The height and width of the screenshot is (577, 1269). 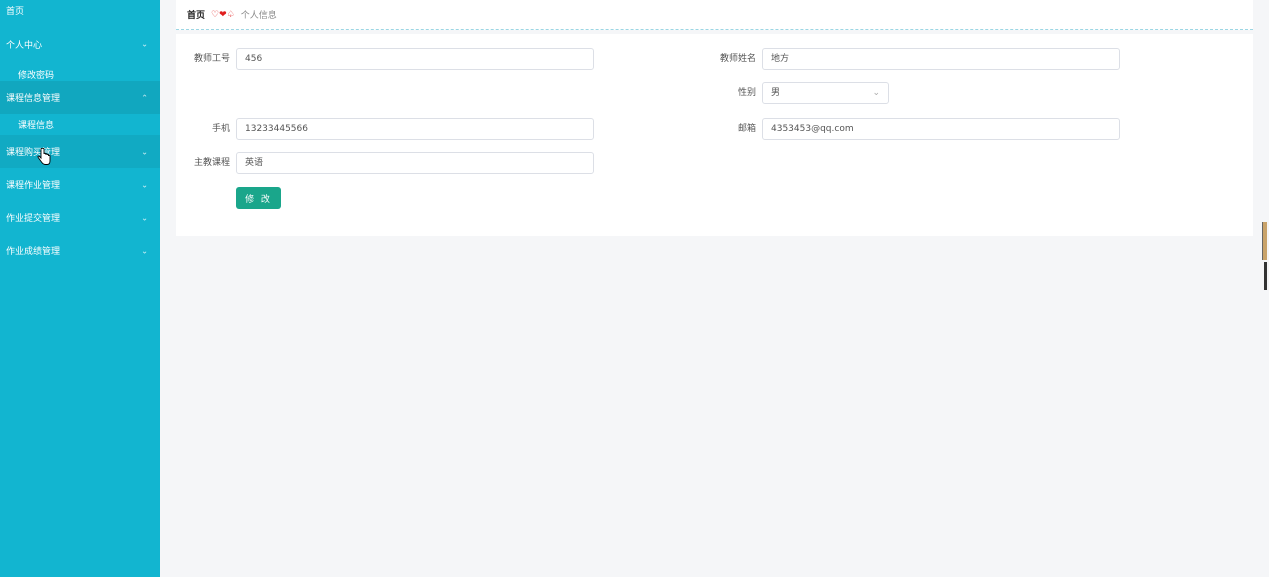 What do you see at coordinates (36, 126) in the screenshot?
I see `sidebar-subitem-label: 课程信息` at bounding box center [36, 126].